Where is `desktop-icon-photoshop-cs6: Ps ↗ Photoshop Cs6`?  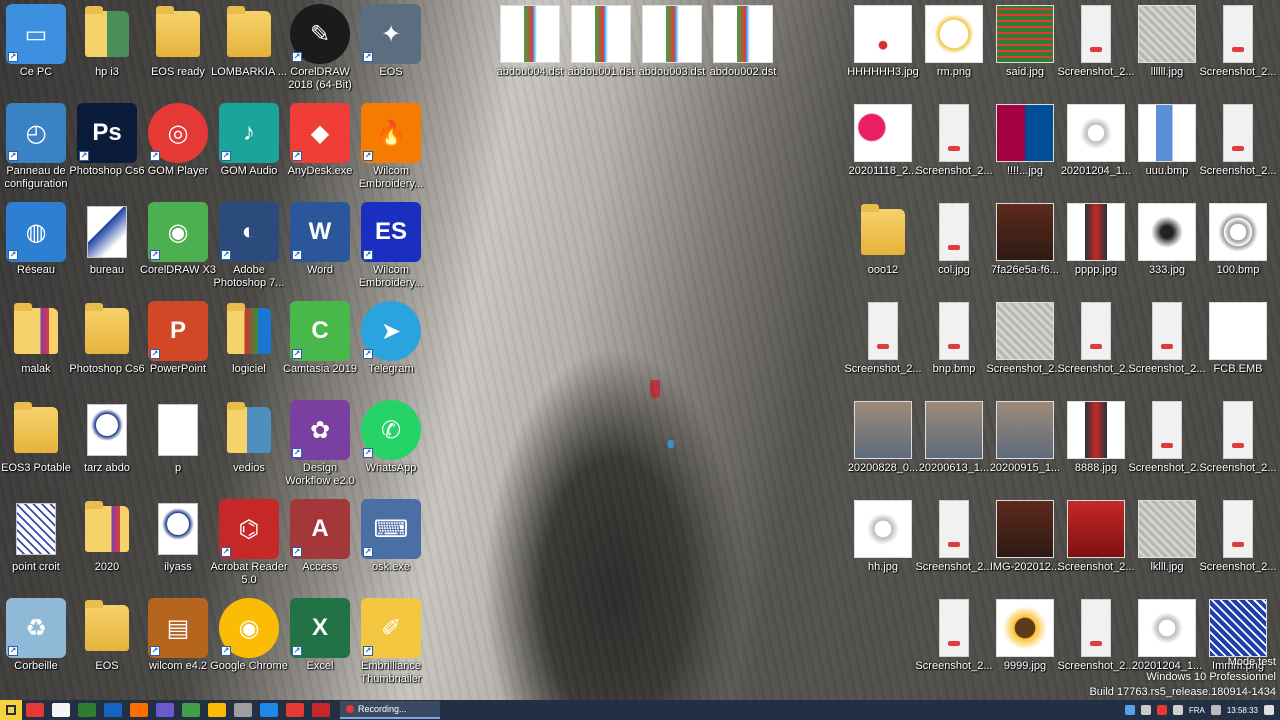 desktop-icon-photoshop-cs6: Ps ↗ Photoshop Cs6 is located at coordinates (107, 140).